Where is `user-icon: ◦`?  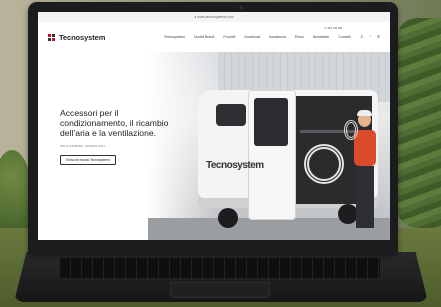 user-icon: ◦ is located at coordinates (370, 37).